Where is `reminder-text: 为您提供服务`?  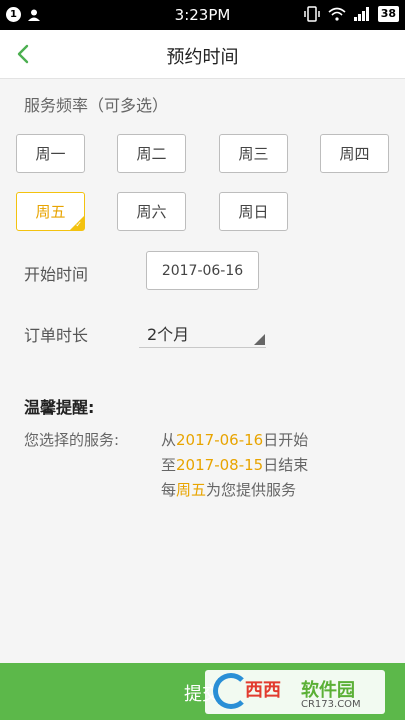 reminder-text: 为您提供服务 is located at coordinates (251, 490).